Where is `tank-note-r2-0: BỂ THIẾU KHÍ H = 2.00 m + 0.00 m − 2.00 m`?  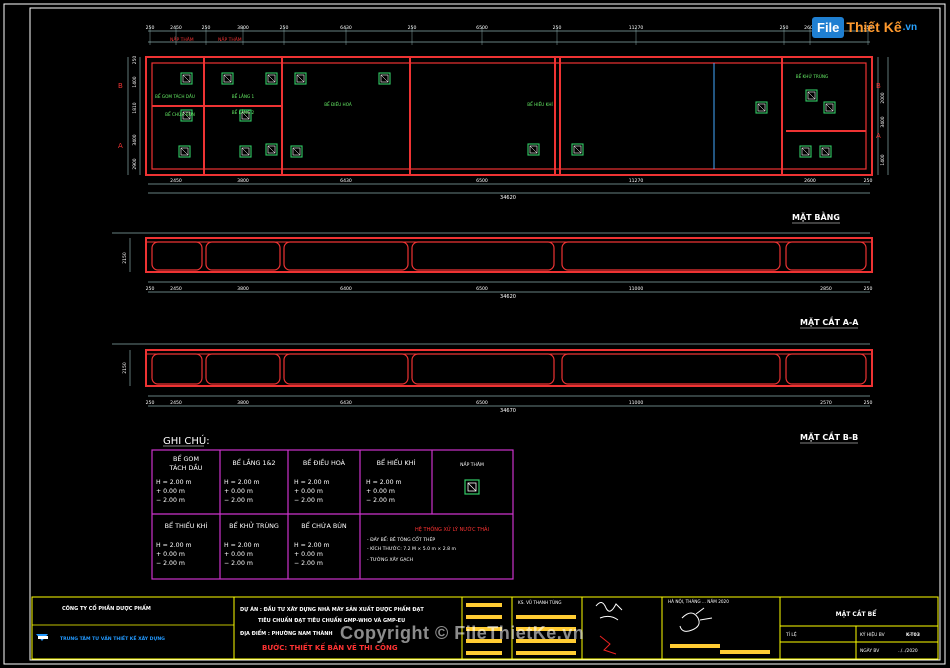
tank-note-r2-0: BỂ THIẾU KHÍ H = 2.00 m + 0.00 m − 2.00 m is located at coordinates (181, 543).